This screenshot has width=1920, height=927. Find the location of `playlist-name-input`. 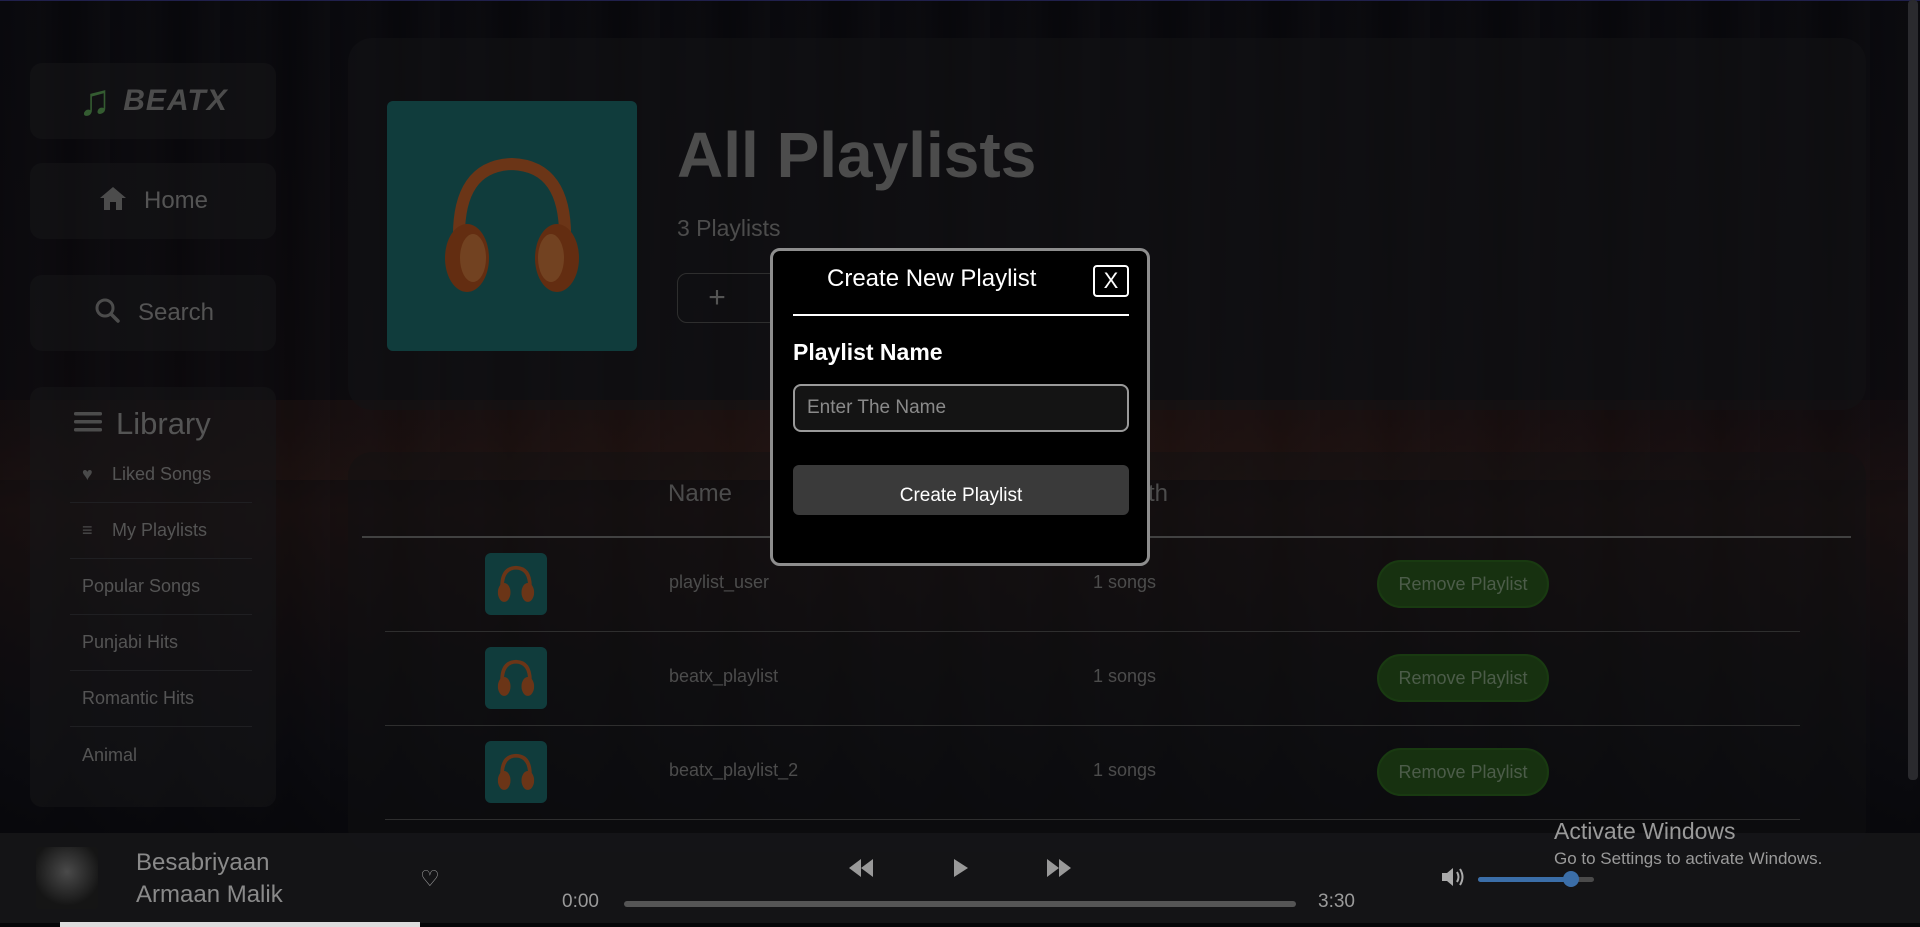

playlist-name-input is located at coordinates (961, 408).